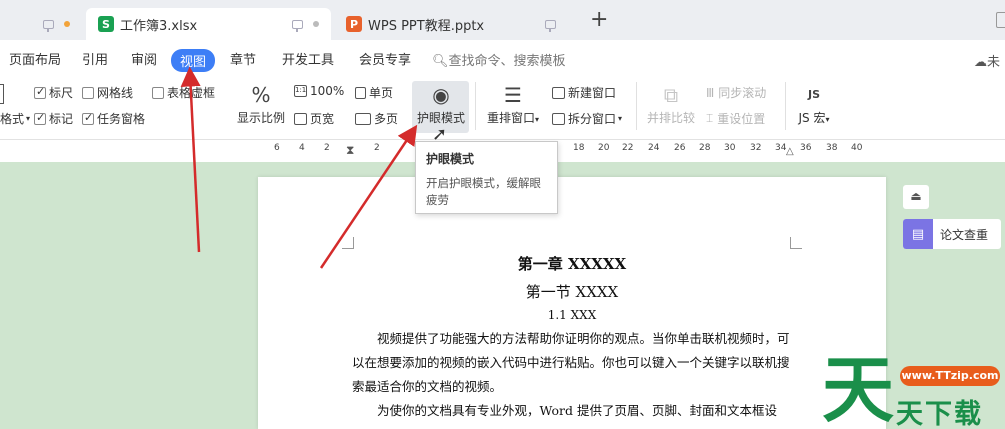  I want to click on tab-label: 工作簿3.xlsx, so click(159, 26).